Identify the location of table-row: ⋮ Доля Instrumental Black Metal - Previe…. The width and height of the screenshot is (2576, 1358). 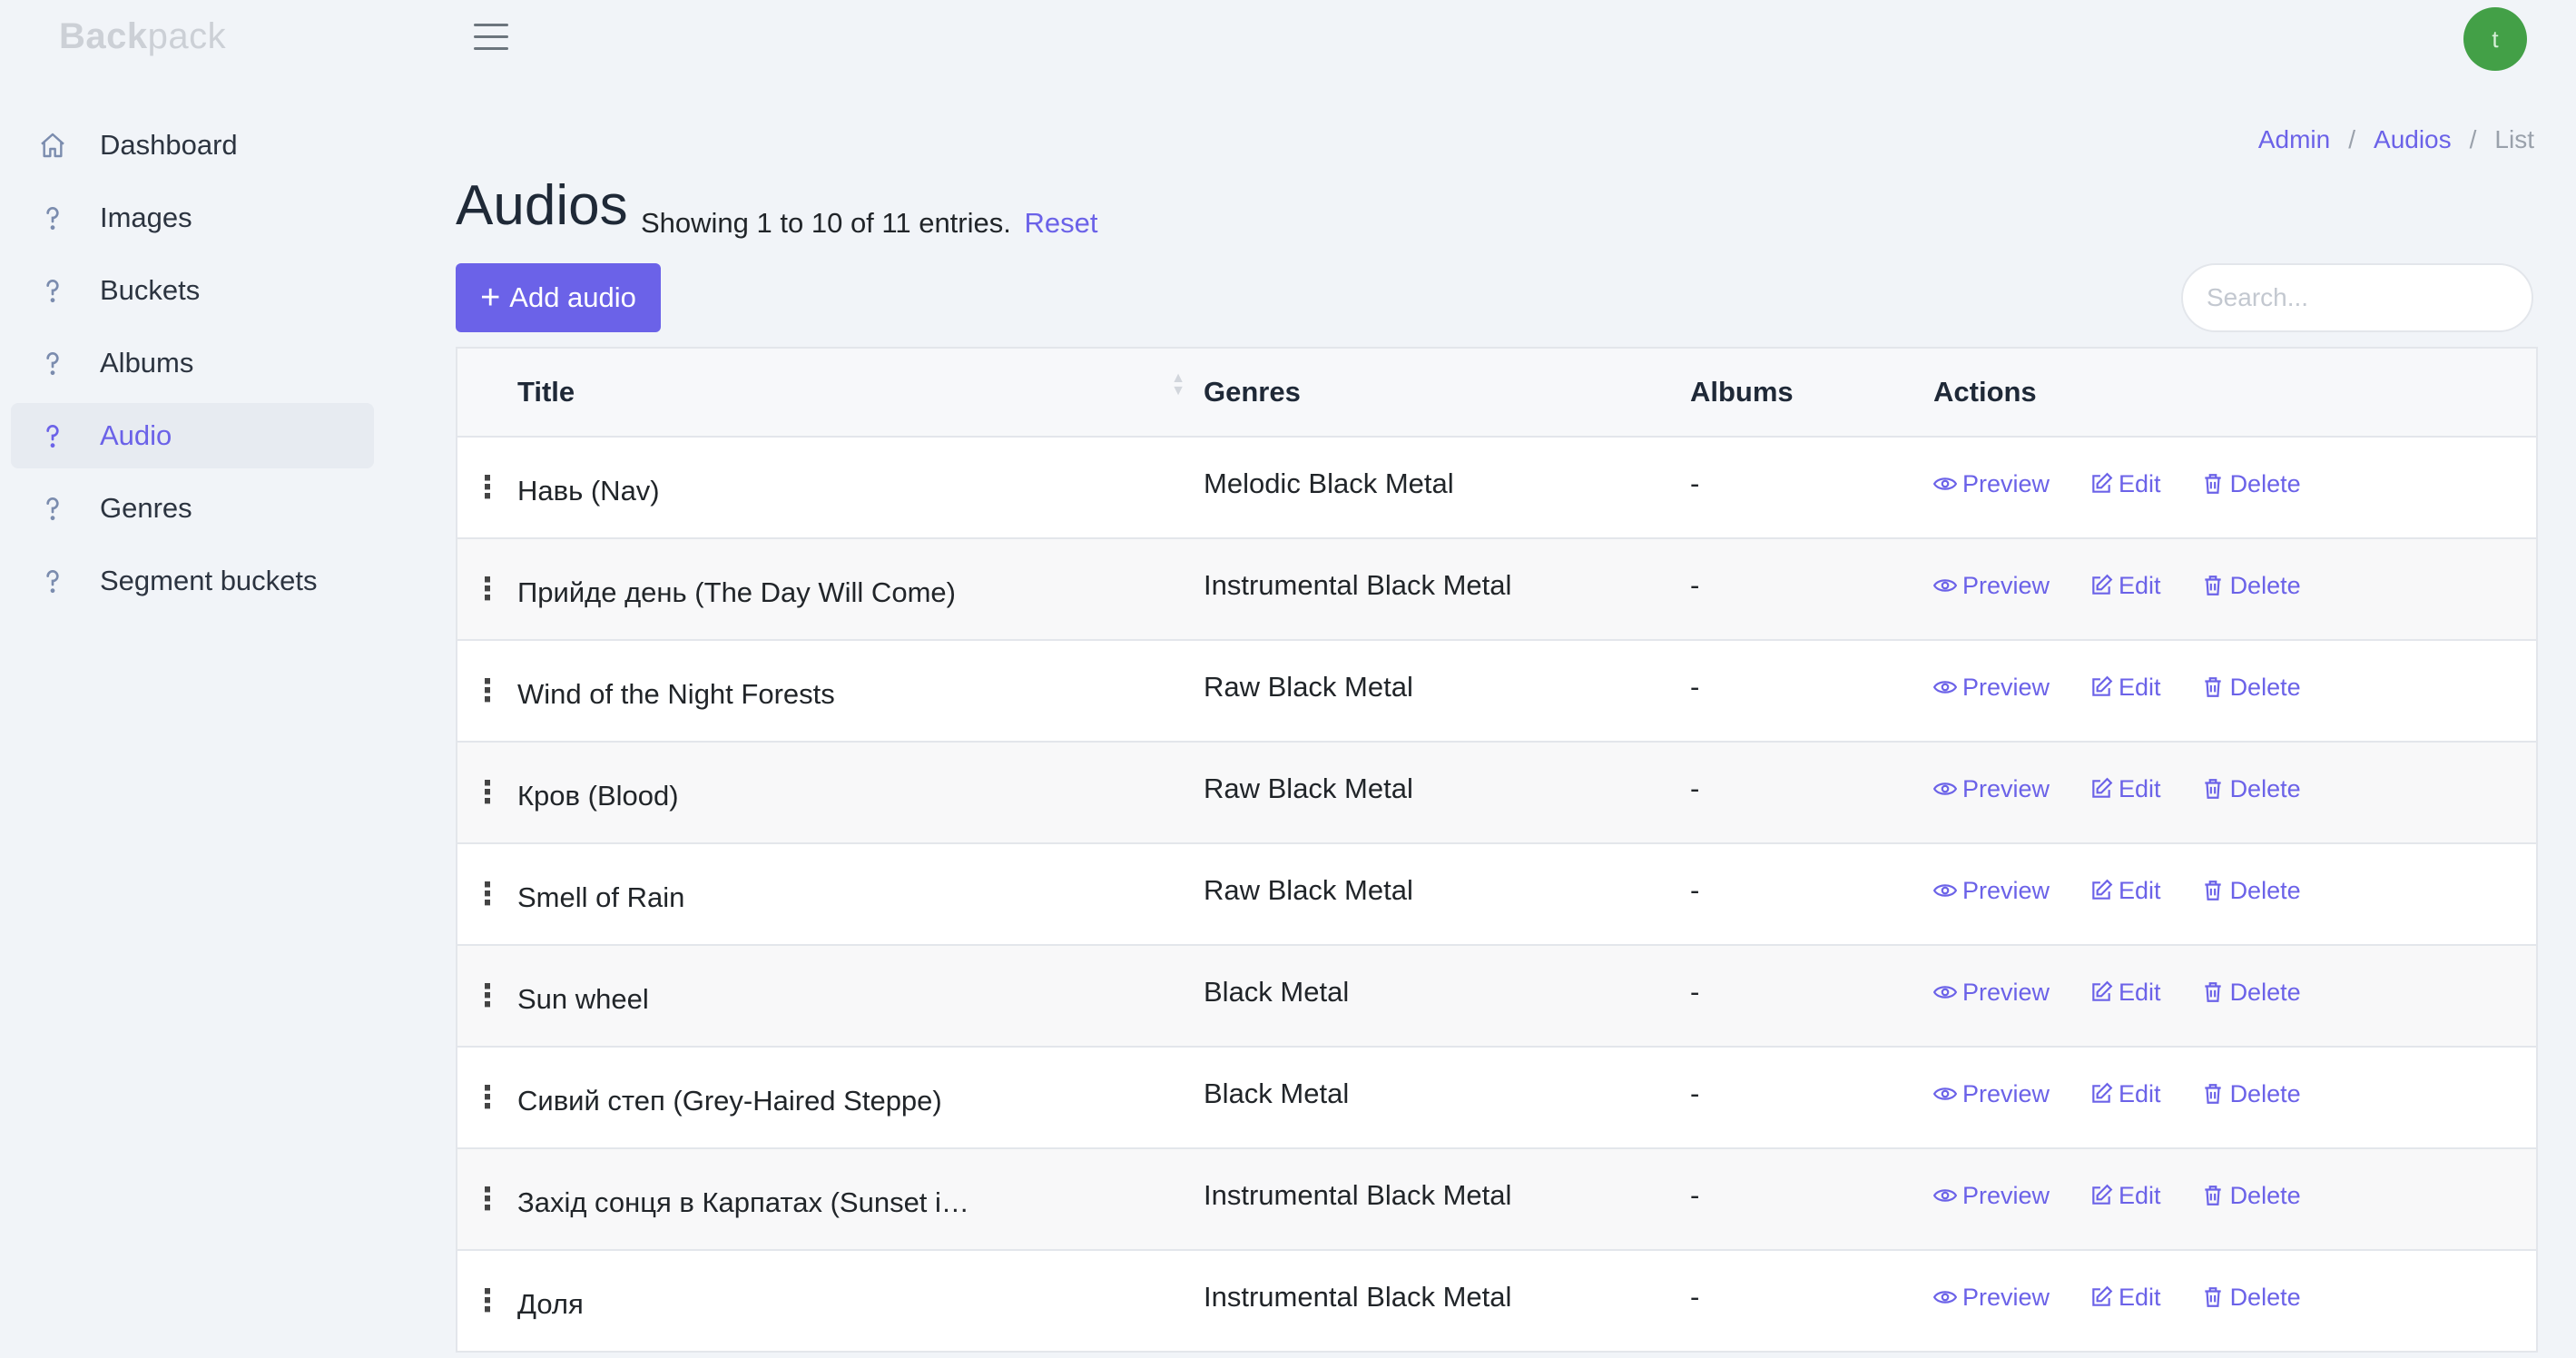
(1496, 1302).